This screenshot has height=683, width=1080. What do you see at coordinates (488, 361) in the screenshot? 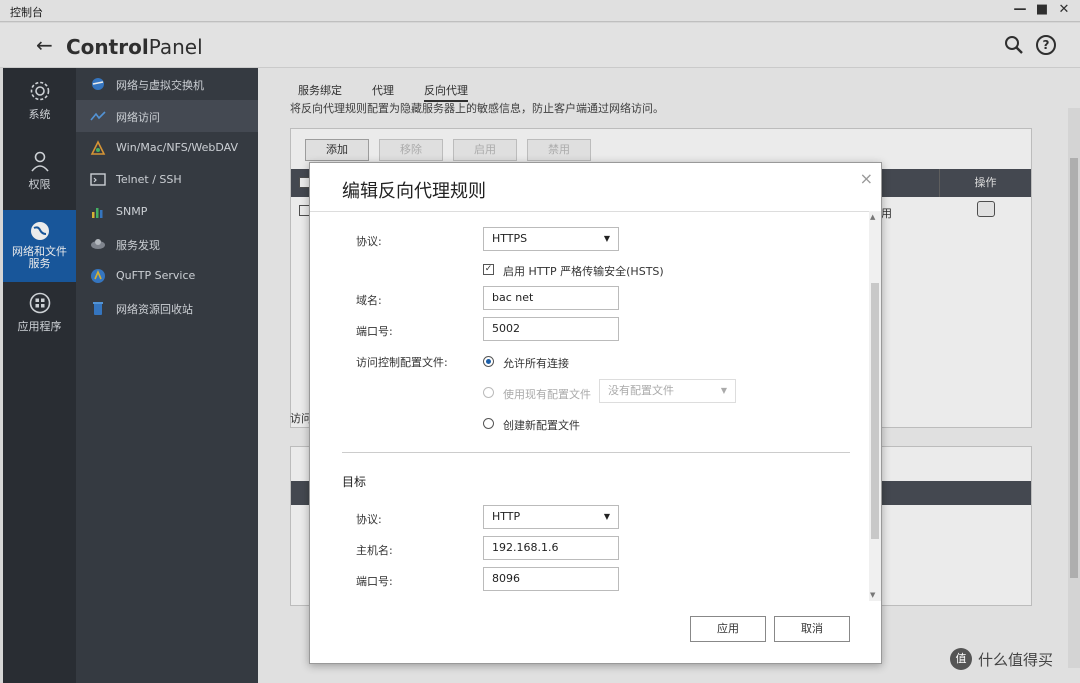
I see `acl-allow-all-radio` at bounding box center [488, 361].